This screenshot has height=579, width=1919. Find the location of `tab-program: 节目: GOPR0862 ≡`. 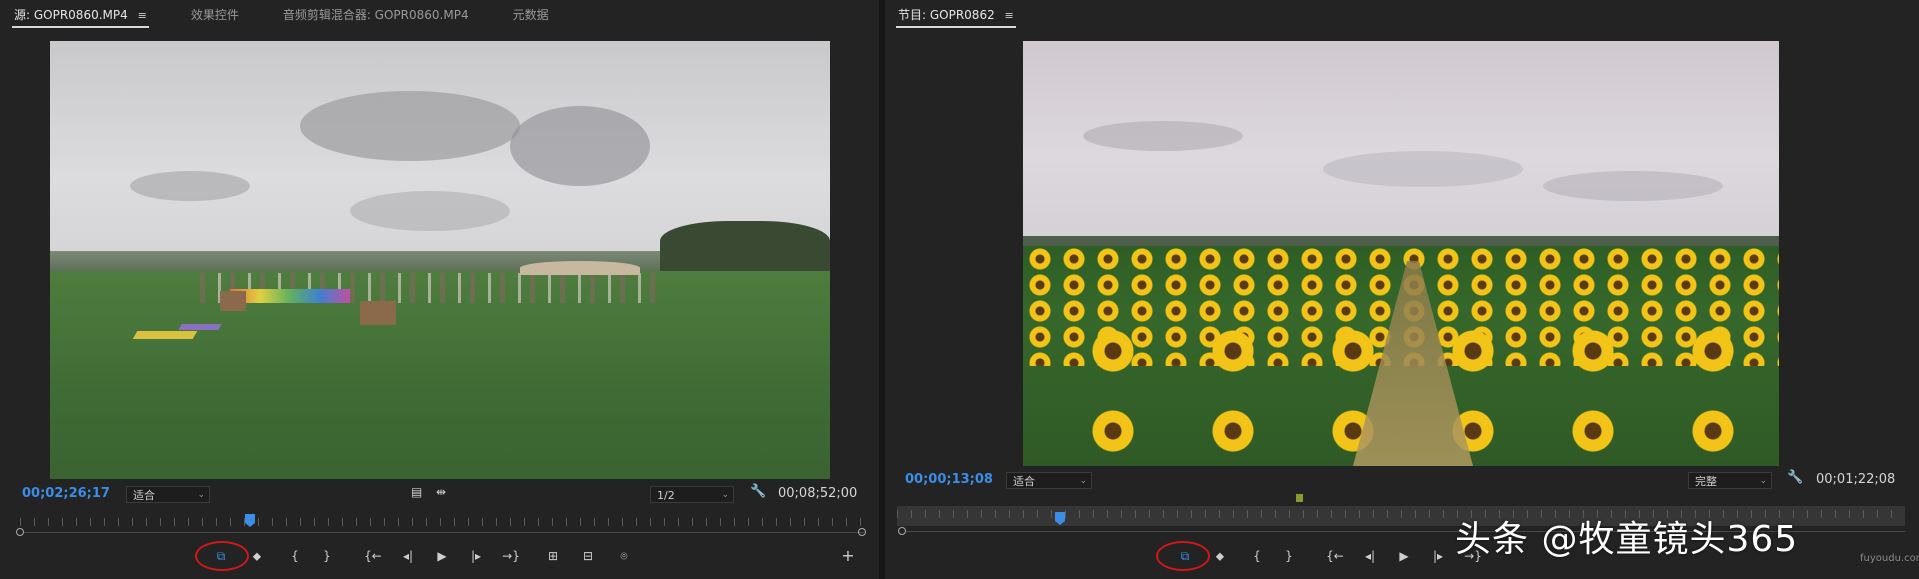

tab-program: 节目: GOPR0862 ≡ is located at coordinates (956, 17).